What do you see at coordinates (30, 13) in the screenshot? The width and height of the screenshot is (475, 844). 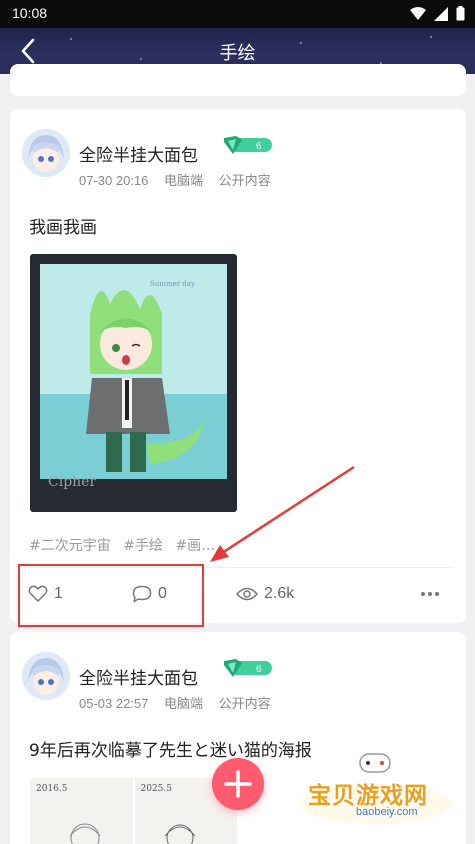 I see `status-time: 10:08` at bounding box center [30, 13].